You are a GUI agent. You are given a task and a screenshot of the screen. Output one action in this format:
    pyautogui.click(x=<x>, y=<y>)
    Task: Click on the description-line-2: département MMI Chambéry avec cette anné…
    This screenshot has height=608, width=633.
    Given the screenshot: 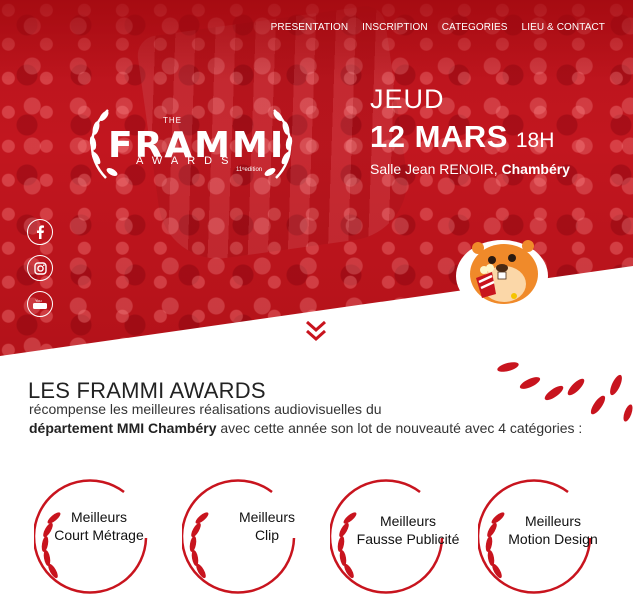 What is the action you would take?
    pyautogui.click(x=319, y=428)
    